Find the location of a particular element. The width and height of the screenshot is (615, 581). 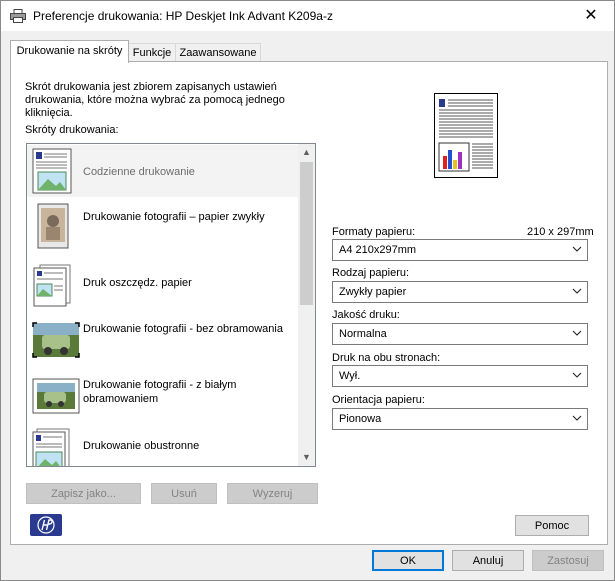

cancel-button: Anuluj is located at coordinates (488, 560).